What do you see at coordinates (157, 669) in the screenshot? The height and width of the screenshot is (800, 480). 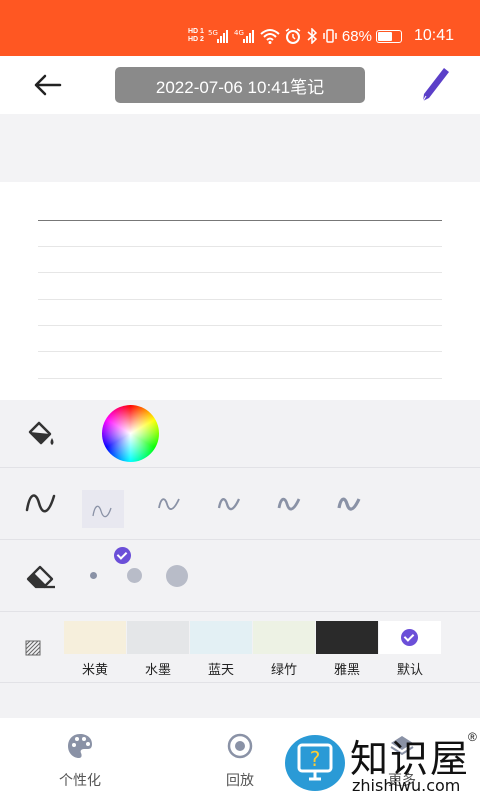 I see `background-swatch-label: 水墨` at bounding box center [157, 669].